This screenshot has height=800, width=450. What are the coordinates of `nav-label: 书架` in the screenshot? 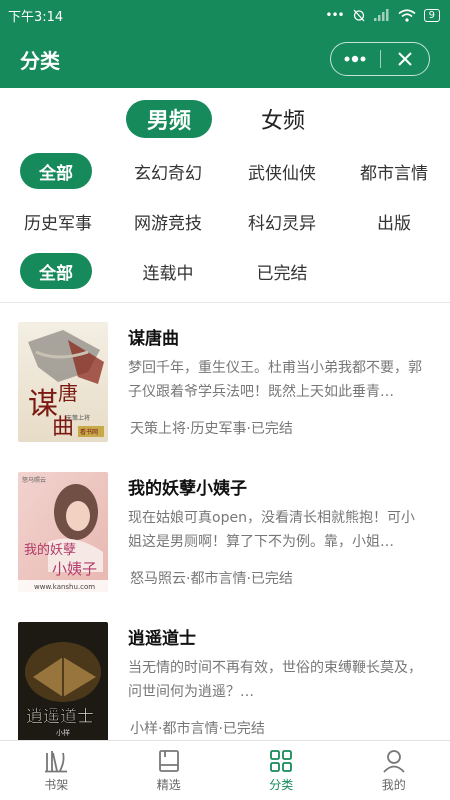 It's located at (56, 785).